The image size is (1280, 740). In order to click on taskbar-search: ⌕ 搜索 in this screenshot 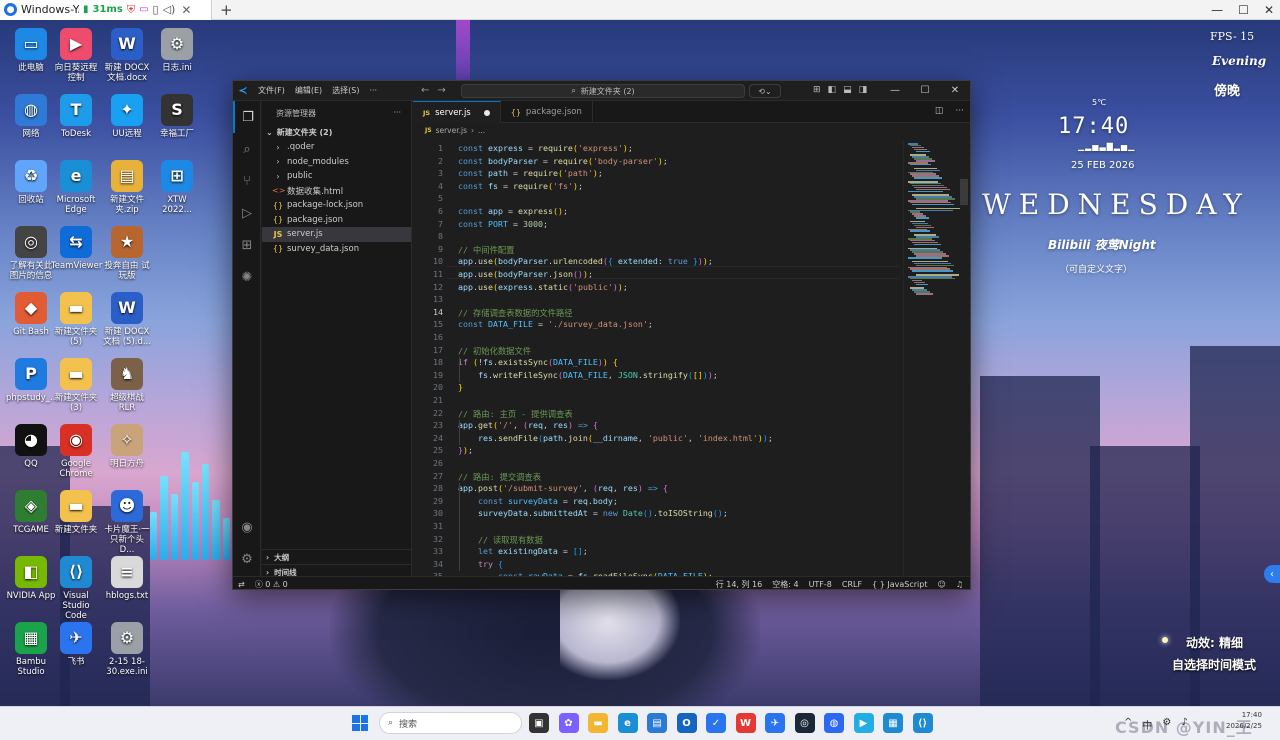, I will do `click(450, 723)`.